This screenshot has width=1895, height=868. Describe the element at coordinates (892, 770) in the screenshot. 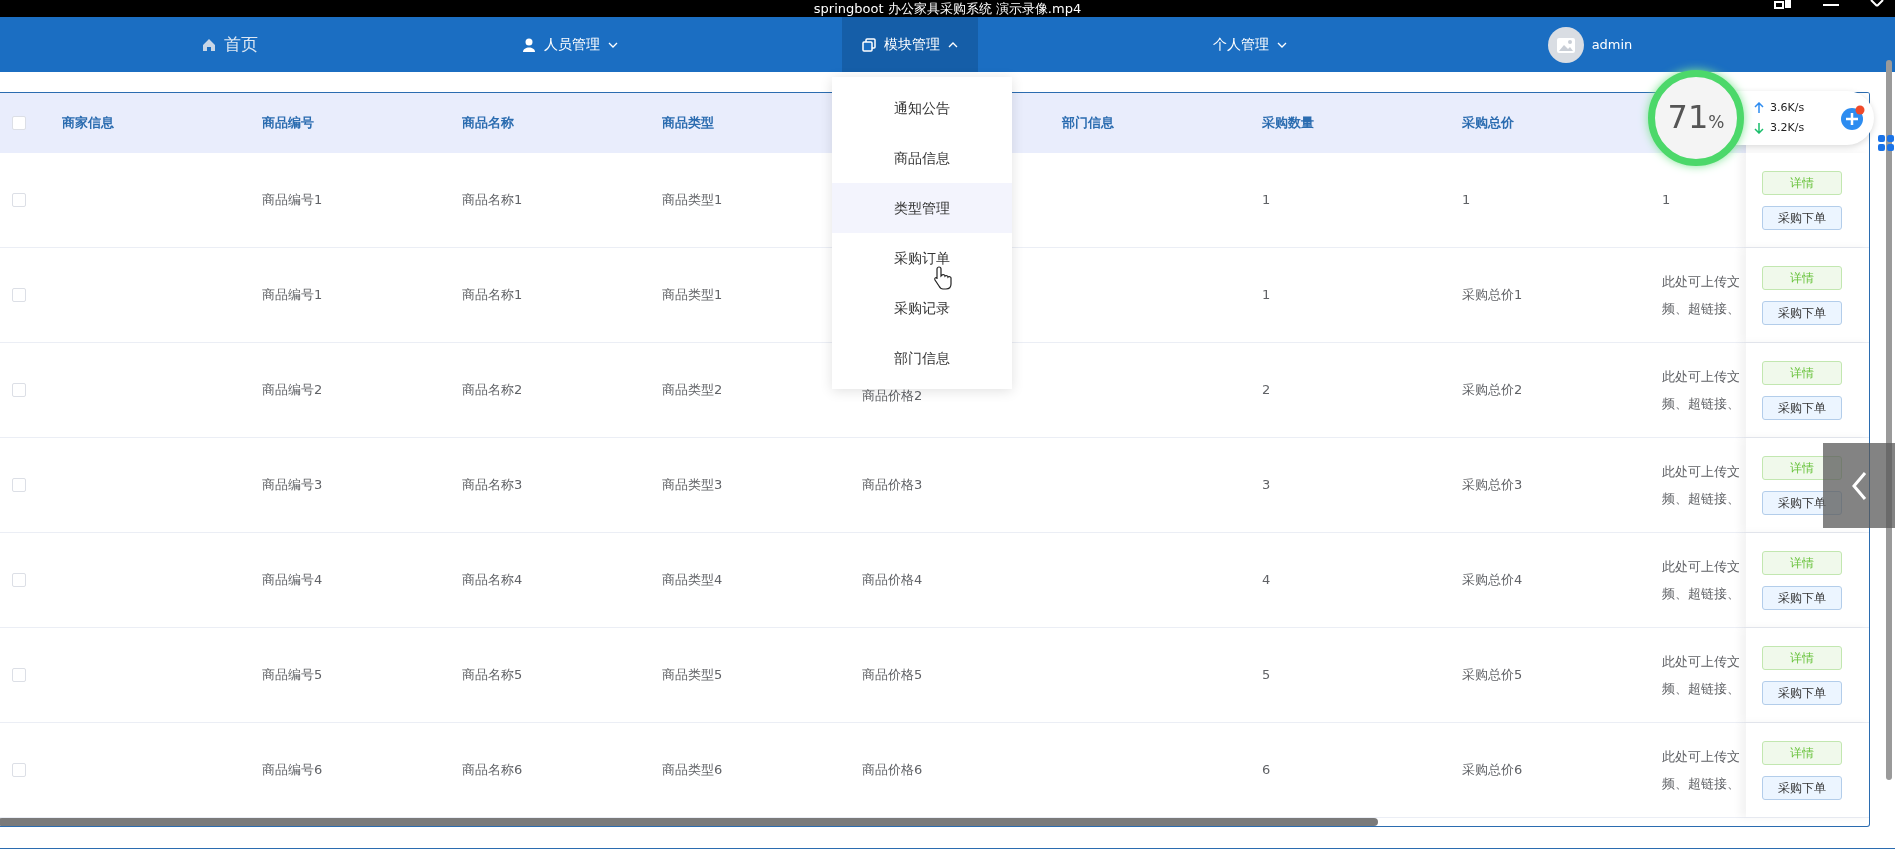

I see `table-cell-text: 商品价格6` at that location.